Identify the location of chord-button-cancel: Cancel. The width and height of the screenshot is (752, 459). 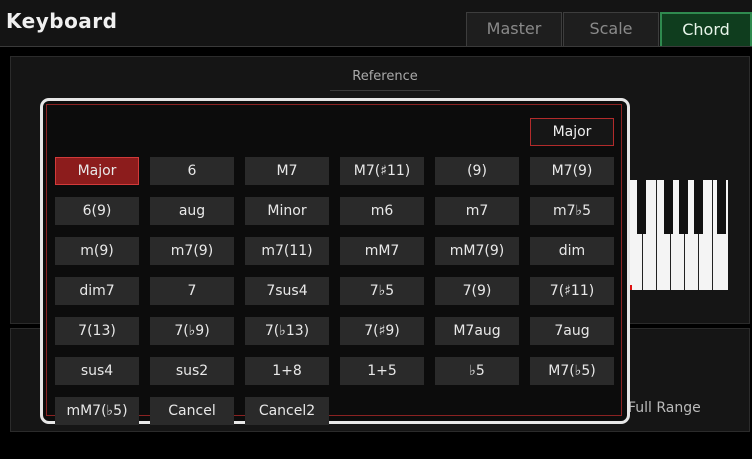
(192, 411).